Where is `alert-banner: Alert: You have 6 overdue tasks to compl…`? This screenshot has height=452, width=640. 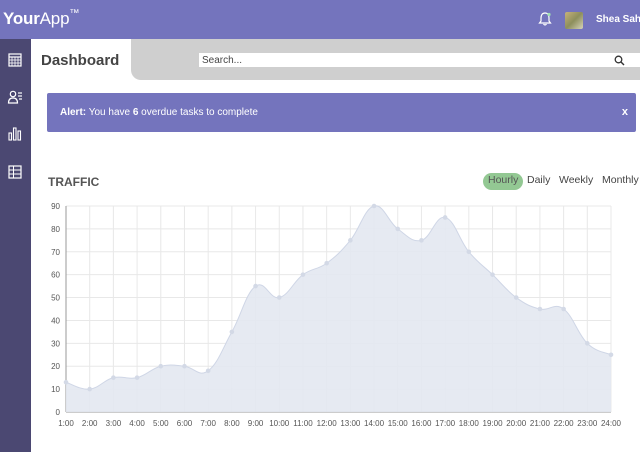 alert-banner: Alert: You have 6 overdue tasks to compl… is located at coordinates (341, 112).